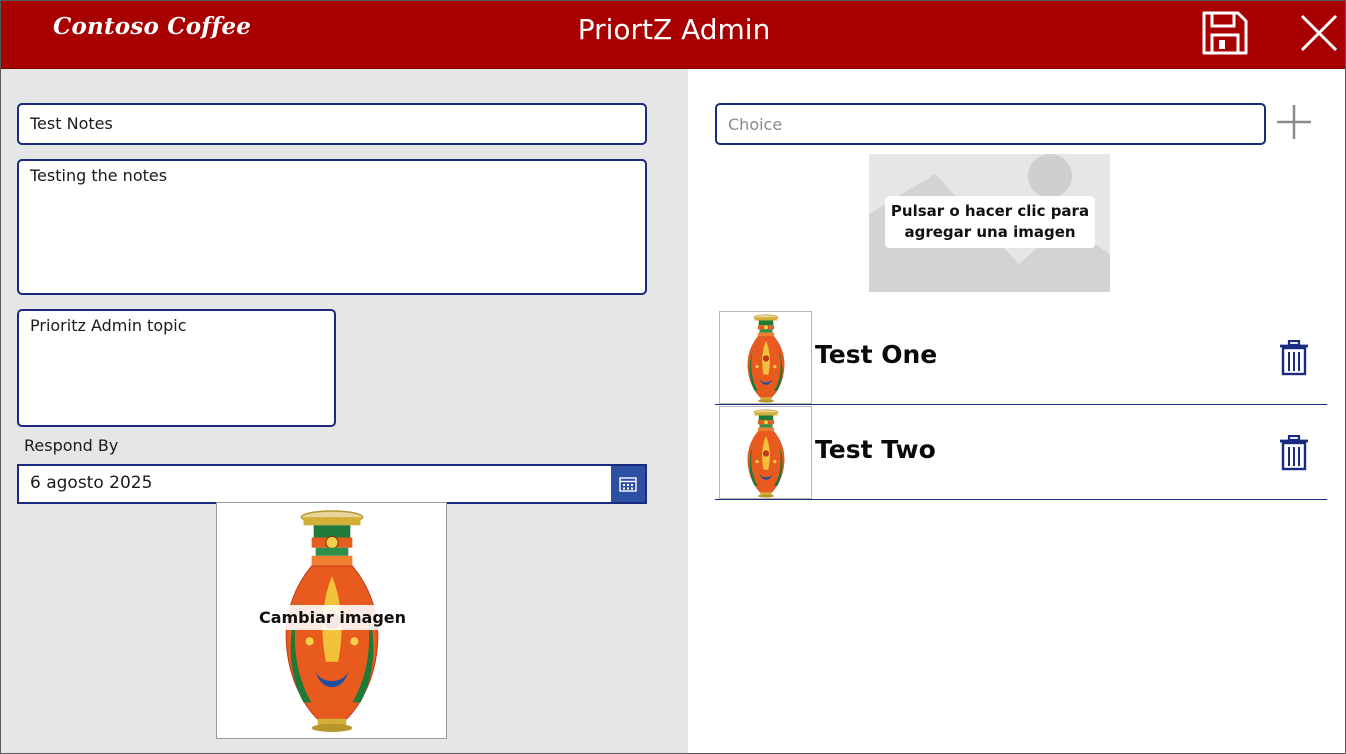 Image resolution: width=1346 pixels, height=754 pixels. I want to click on save-icon, so click(1225, 33).